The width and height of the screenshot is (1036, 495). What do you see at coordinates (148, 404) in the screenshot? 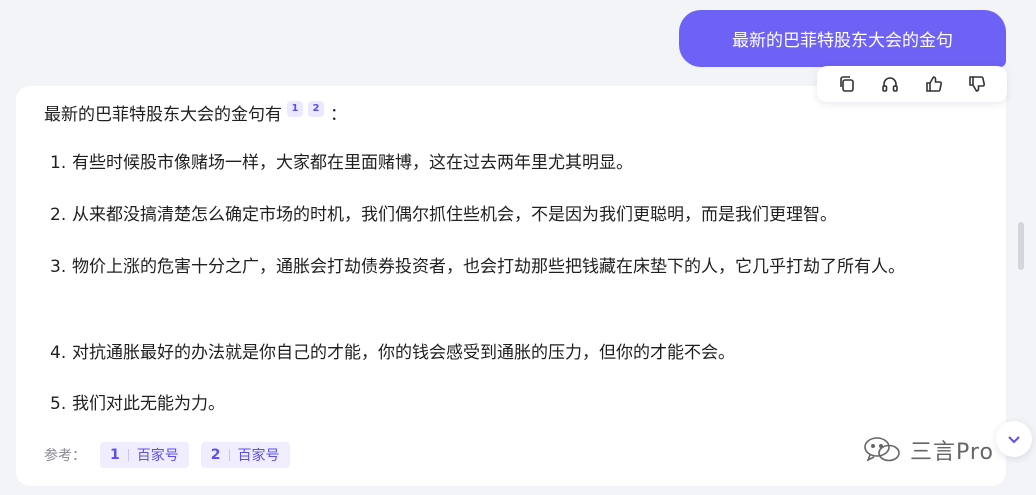
I see `list-item-text: 我们对此无能为力。` at bounding box center [148, 404].